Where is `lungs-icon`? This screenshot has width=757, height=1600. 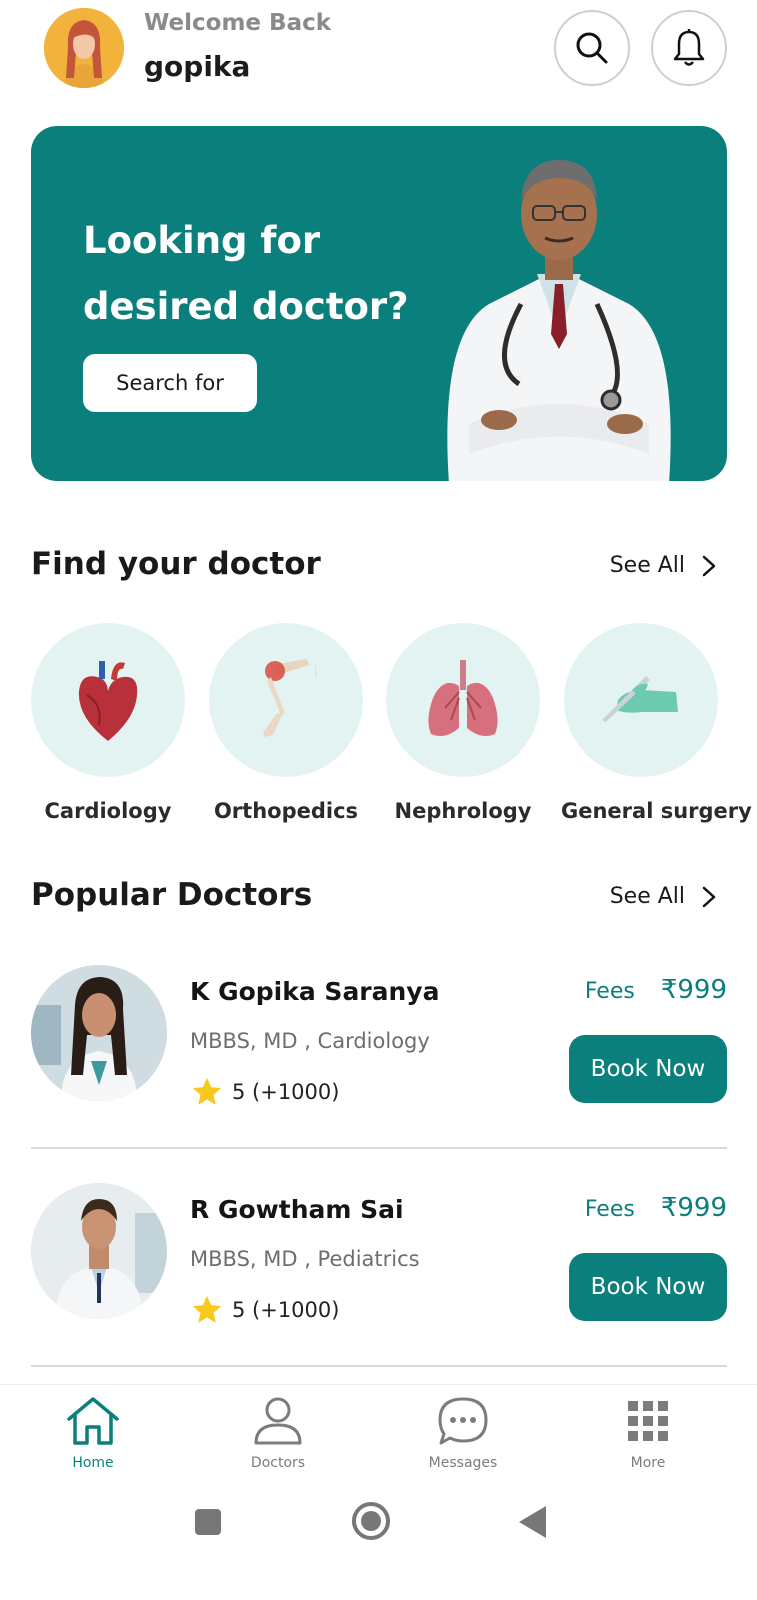
lungs-icon is located at coordinates (463, 698).